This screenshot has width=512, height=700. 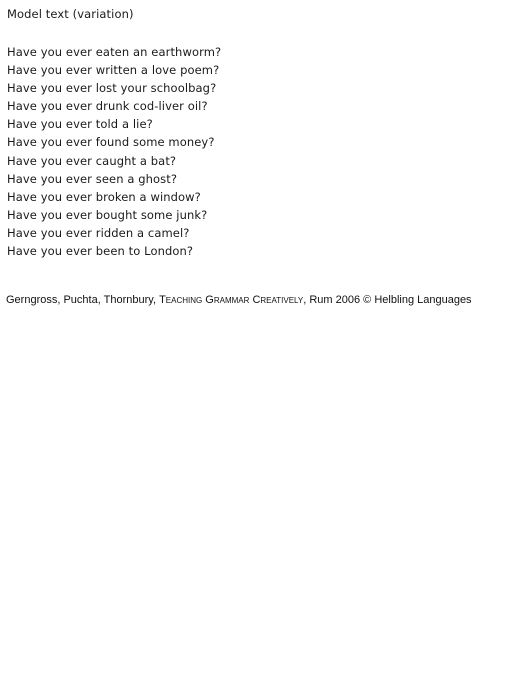 I want to click on credit-authors: Gerngross, Puchta, Thornbury,, so click(x=83, y=300).